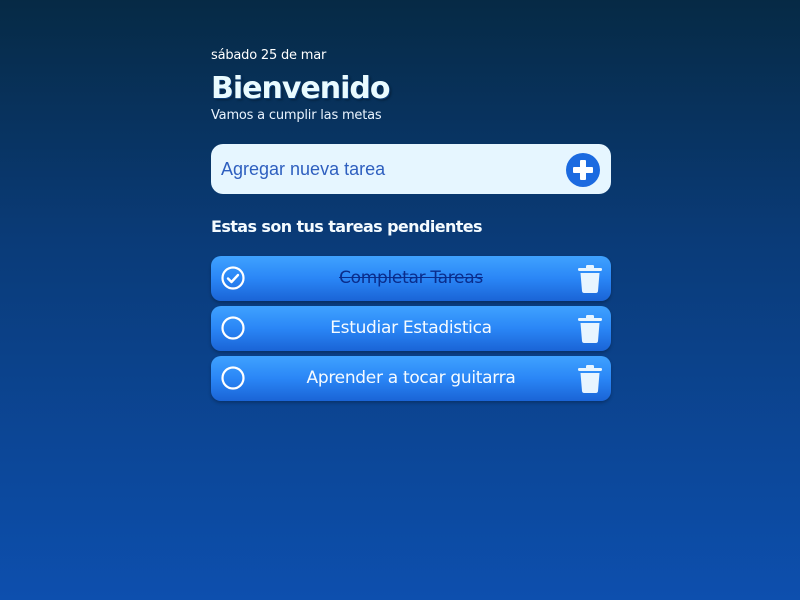 The image size is (800, 600). What do you see at coordinates (296, 115) in the screenshot?
I see `page-subtitle: Vamos a cumplir las metas` at bounding box center [296, 115].